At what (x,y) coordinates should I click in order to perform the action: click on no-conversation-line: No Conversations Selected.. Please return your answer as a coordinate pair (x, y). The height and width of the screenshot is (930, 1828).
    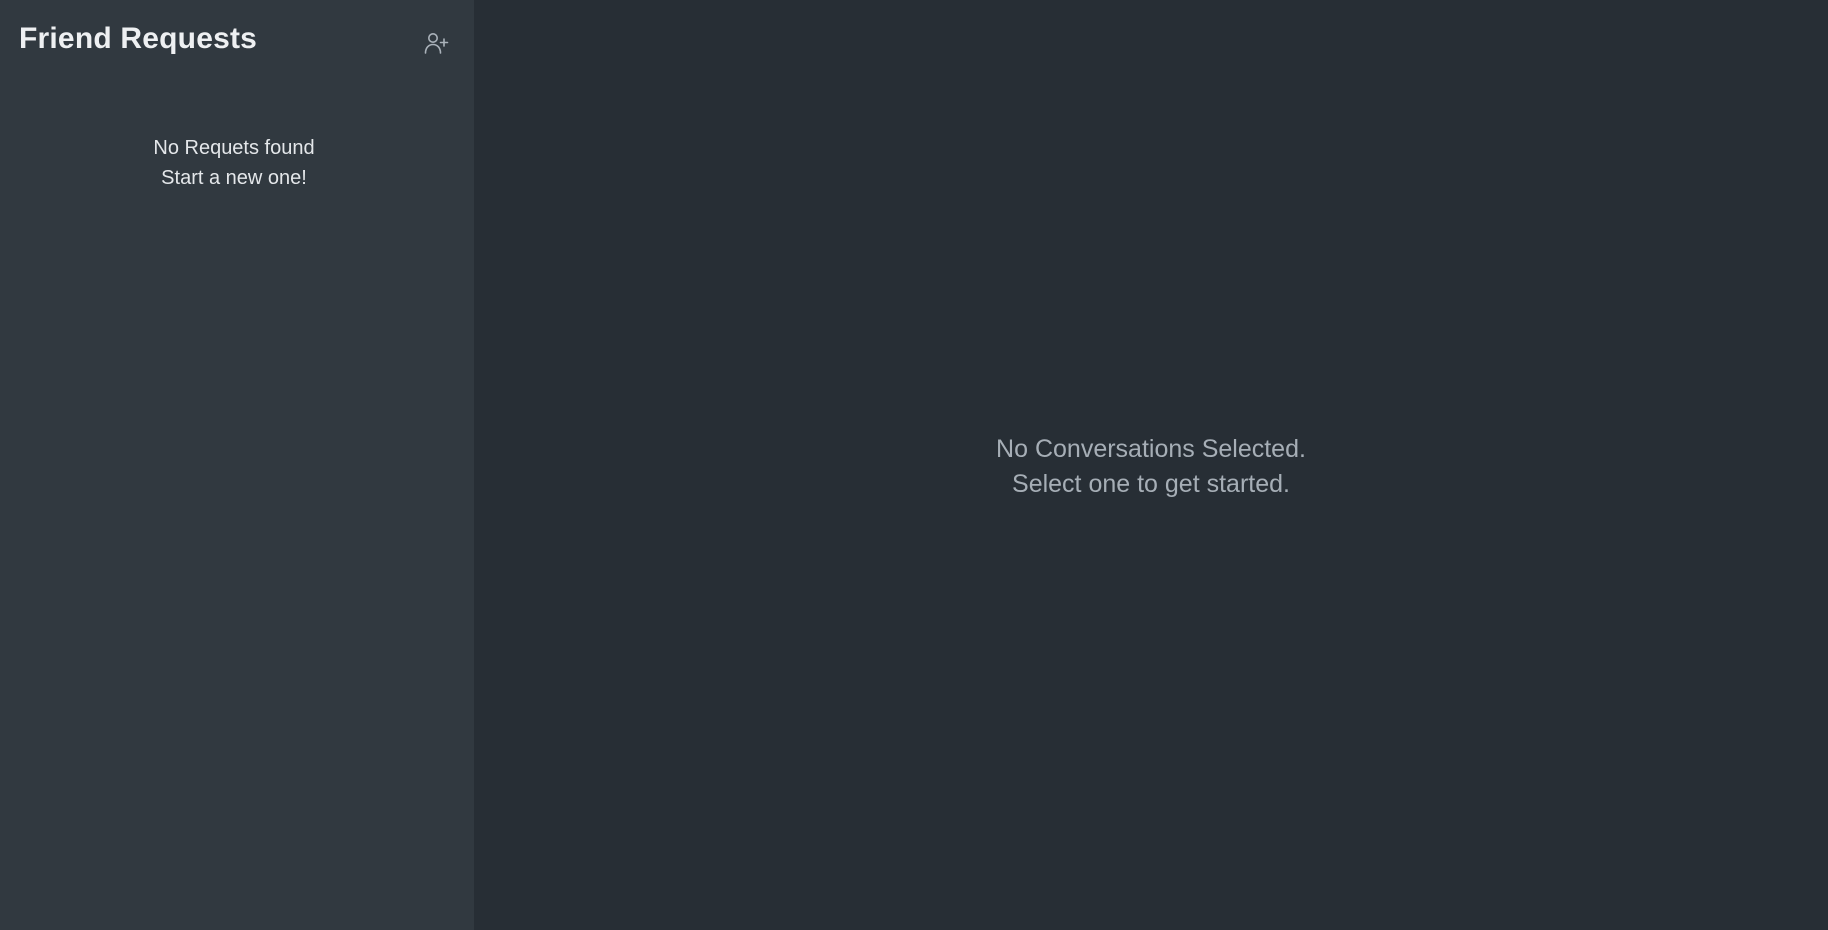
    Looking at the image, I should click on (1151, 449).